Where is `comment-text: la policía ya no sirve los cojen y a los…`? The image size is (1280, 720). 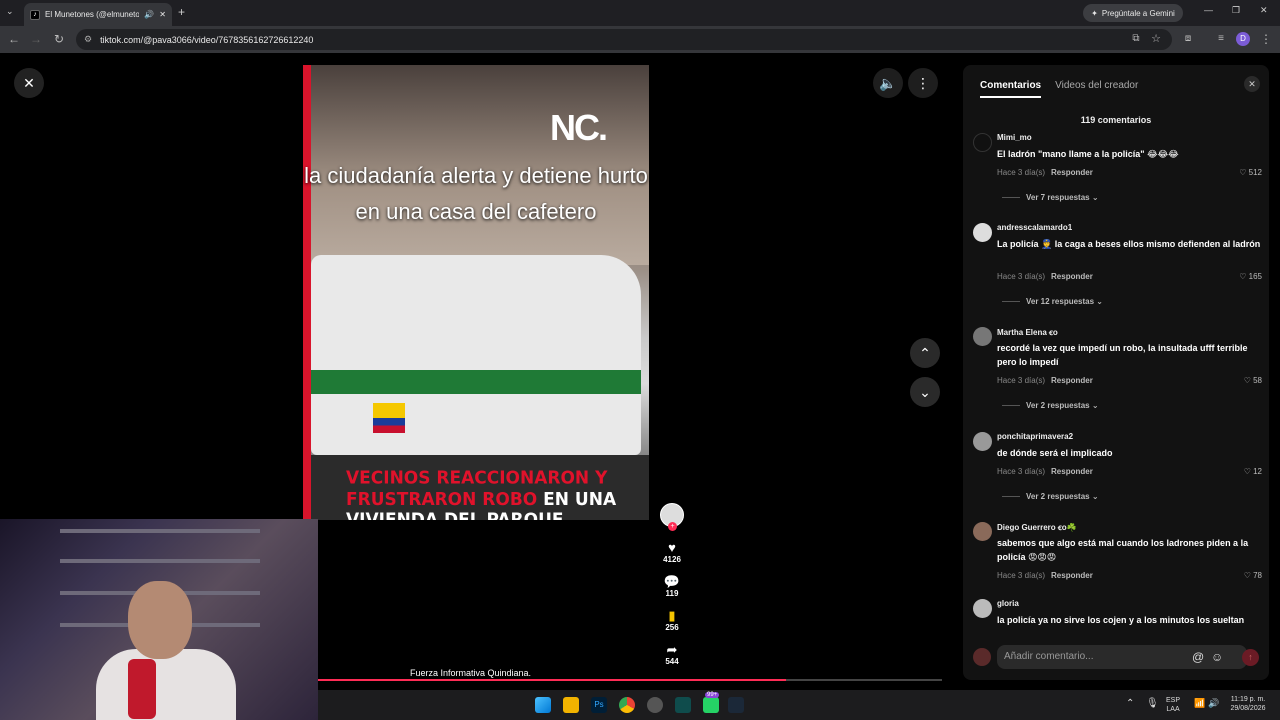
comment-text: la policía ya no sirve los cojen y a los… is located at coordinates (1121, 620).